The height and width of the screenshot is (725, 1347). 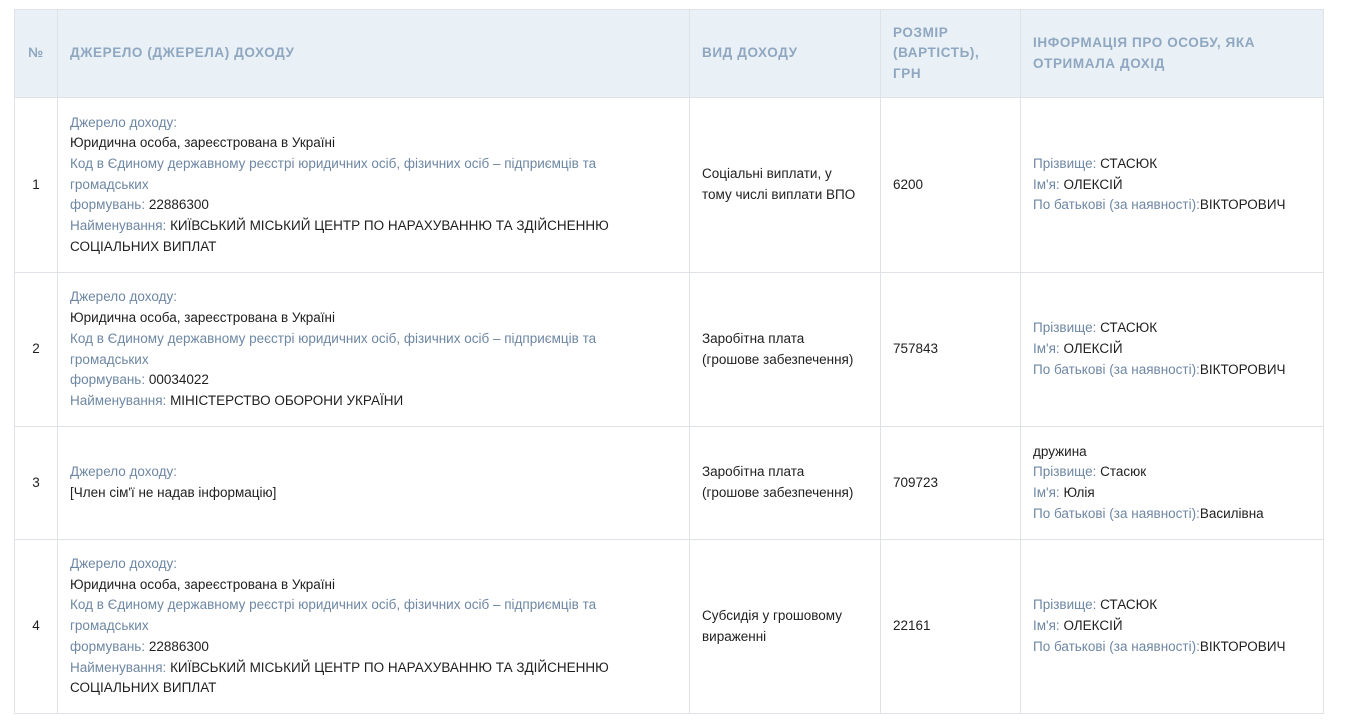 I want to click on row-num: 2, so click(x=36, y=349).